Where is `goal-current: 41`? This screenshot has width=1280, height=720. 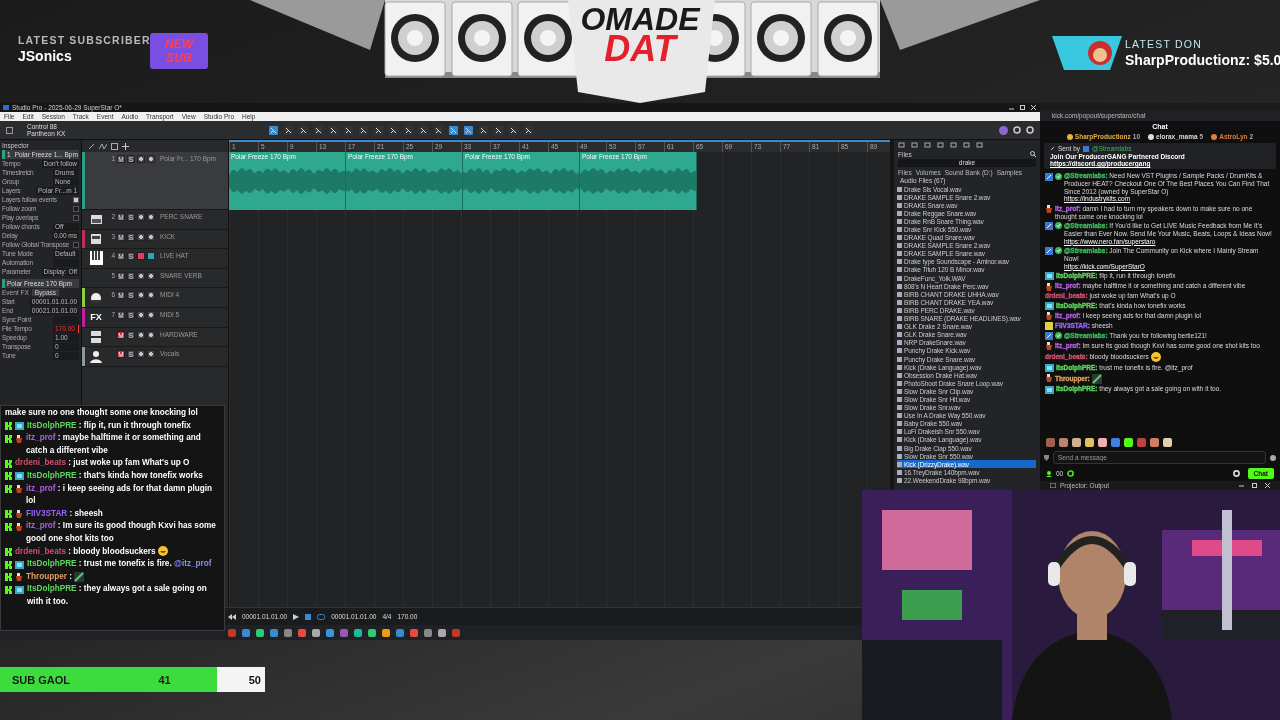 goal-current: 41 is located at coordinates (164, 679).